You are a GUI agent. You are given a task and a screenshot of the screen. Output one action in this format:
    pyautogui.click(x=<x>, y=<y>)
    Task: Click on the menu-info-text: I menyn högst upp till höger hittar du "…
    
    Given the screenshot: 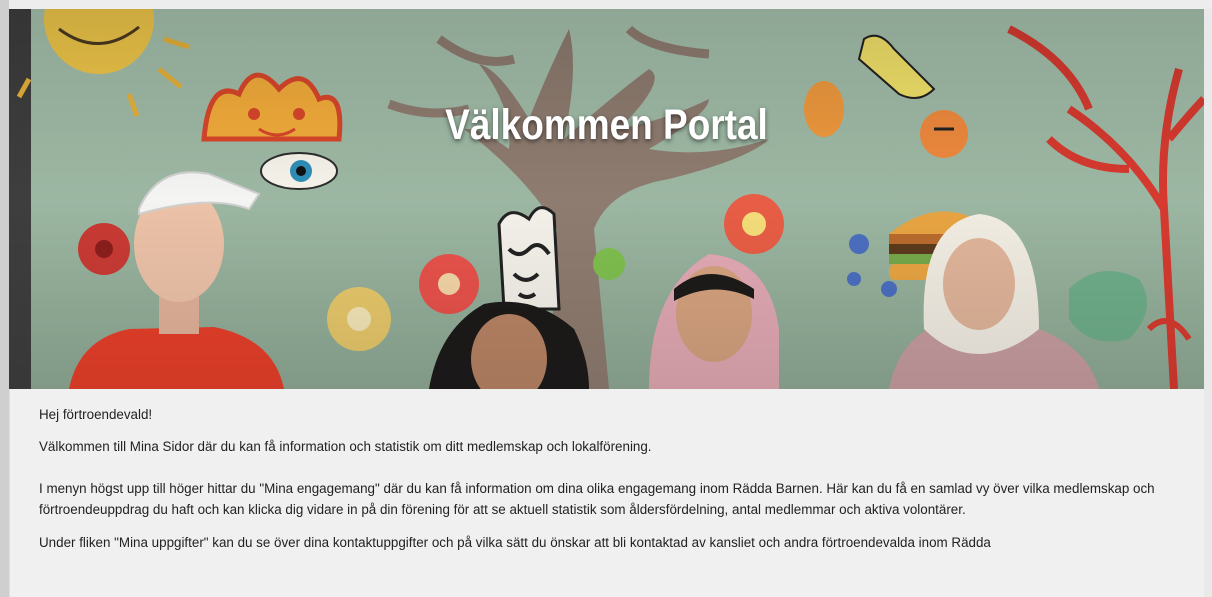 What is the action you would take?
    pyautogui.click(x=597, y=499)
    